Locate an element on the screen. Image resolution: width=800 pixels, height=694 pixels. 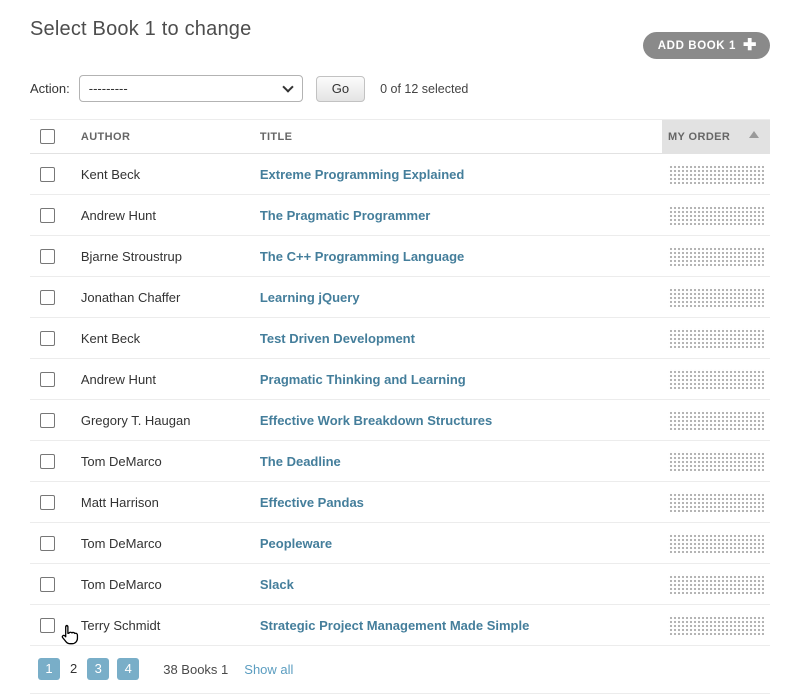
page-link: 1 is located at coordinates (49, 669).